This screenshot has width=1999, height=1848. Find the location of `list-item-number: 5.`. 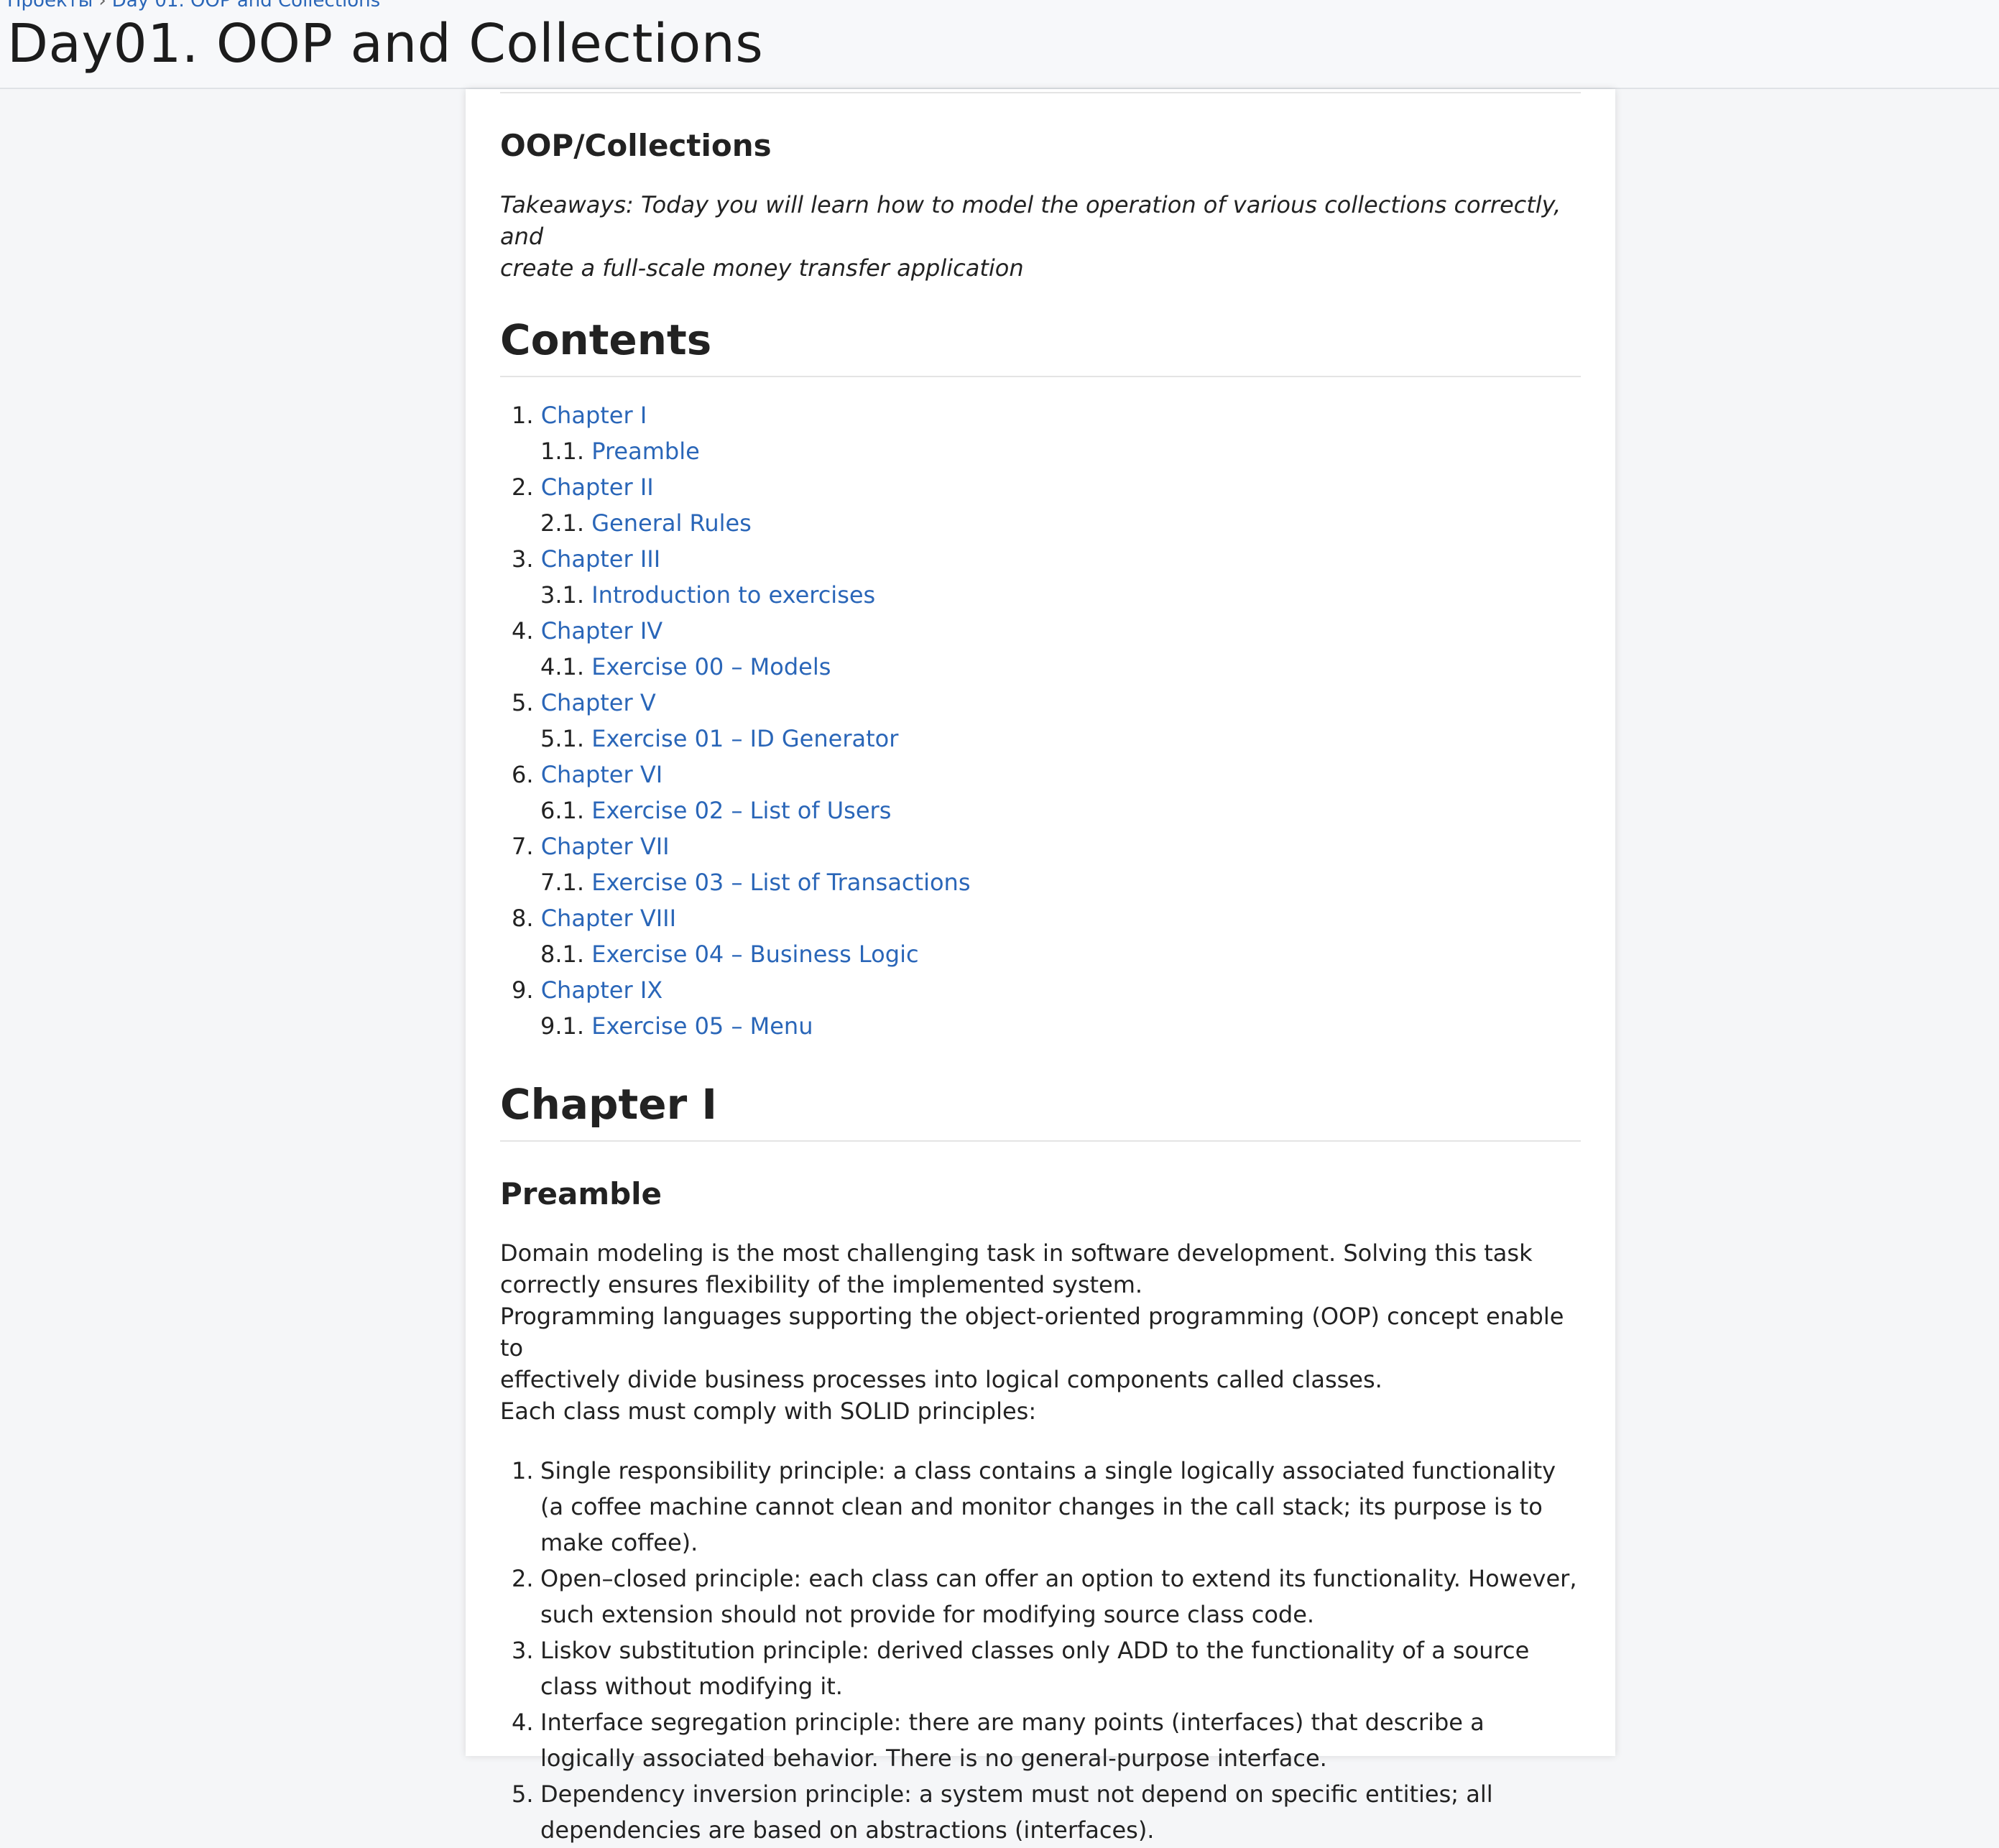

list-item-number: 5. is located at coordinates (523, 1794).